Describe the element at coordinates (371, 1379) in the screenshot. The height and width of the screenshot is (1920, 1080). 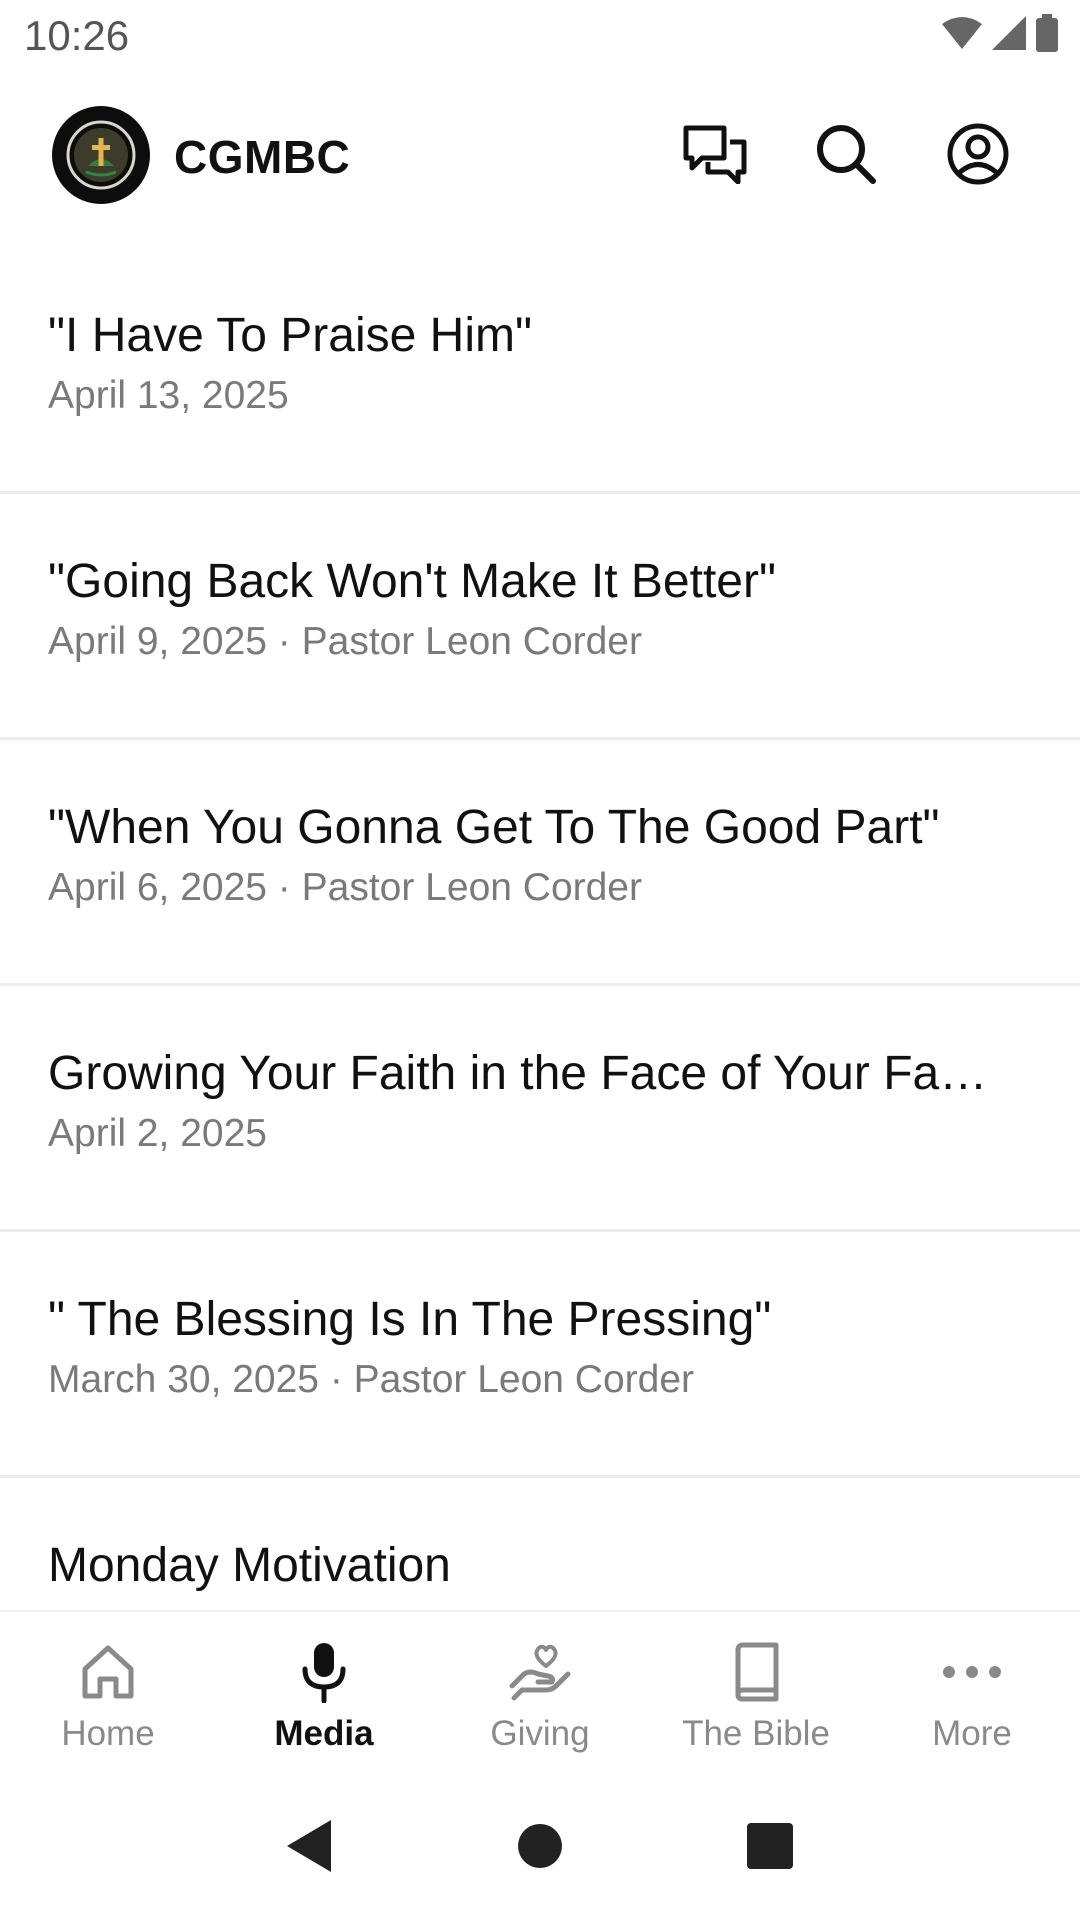
I see `item-subtitle: March 30, 2025 · Pastor Leon Corder` at that location.